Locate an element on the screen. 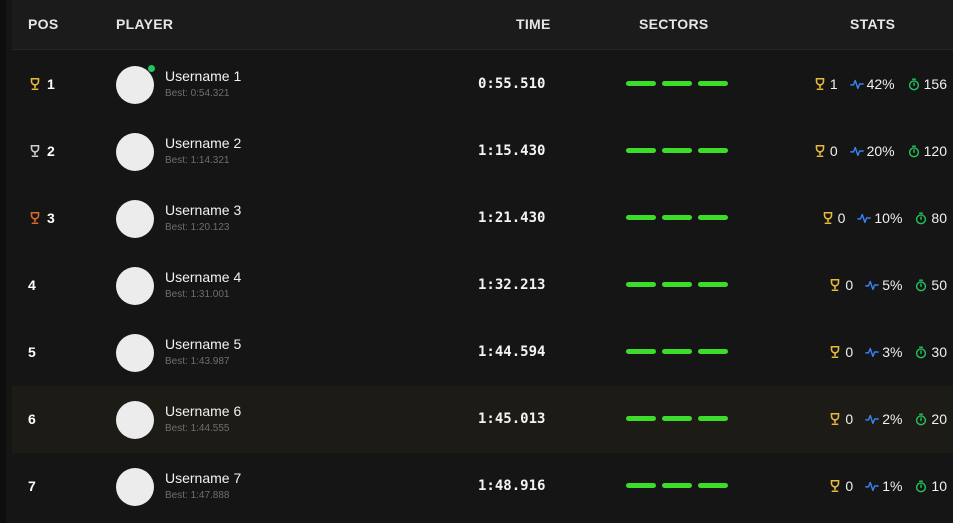  position-number: 7 is located at coordinates (32, 486).